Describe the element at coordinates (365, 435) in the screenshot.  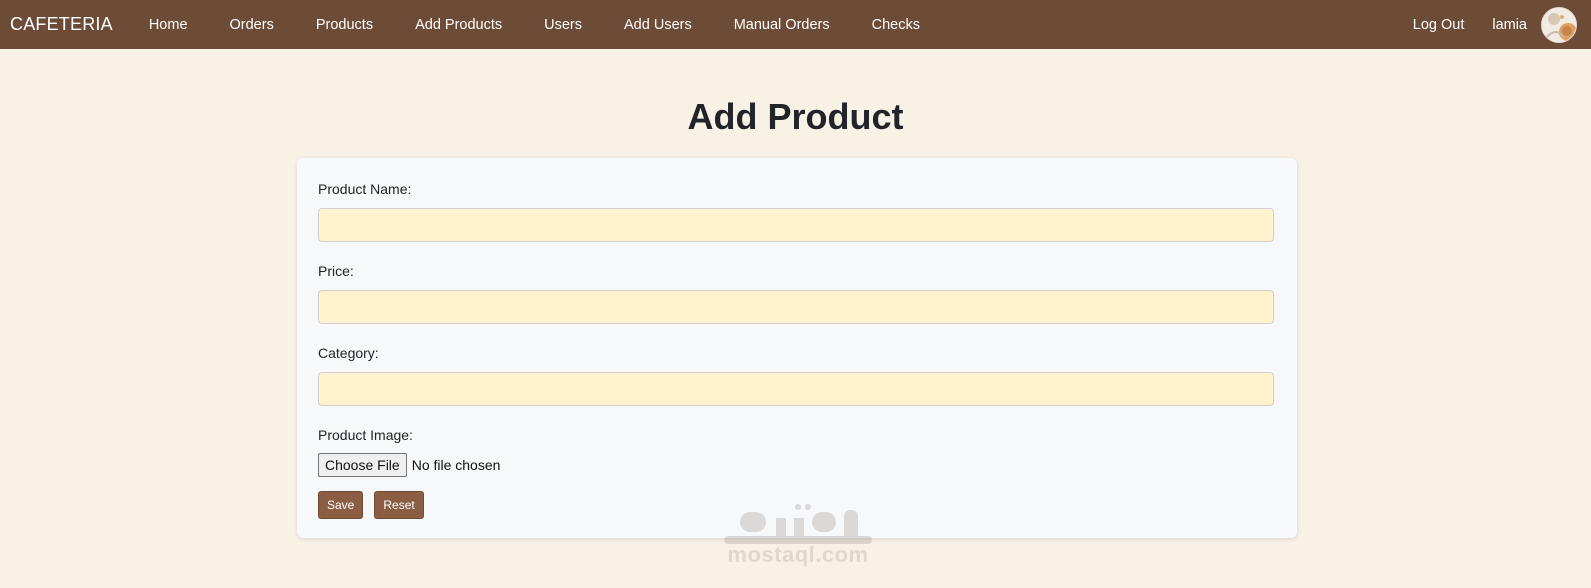
I see `product-image-label: Product Image:` at that location.